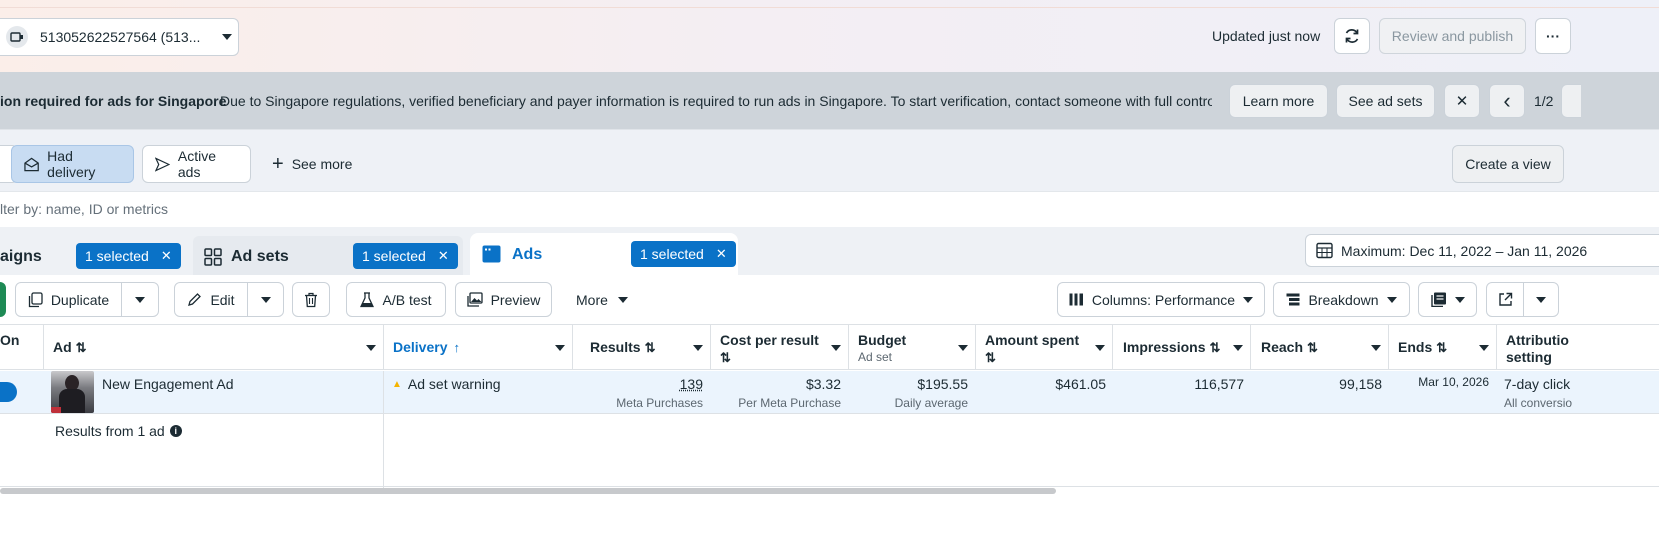 The height and width of the screenshot is (545, 1659). Describe the element at coordinates (454, 384) in the screenshot. I see `delivery-label: Ad set warning` at that location.